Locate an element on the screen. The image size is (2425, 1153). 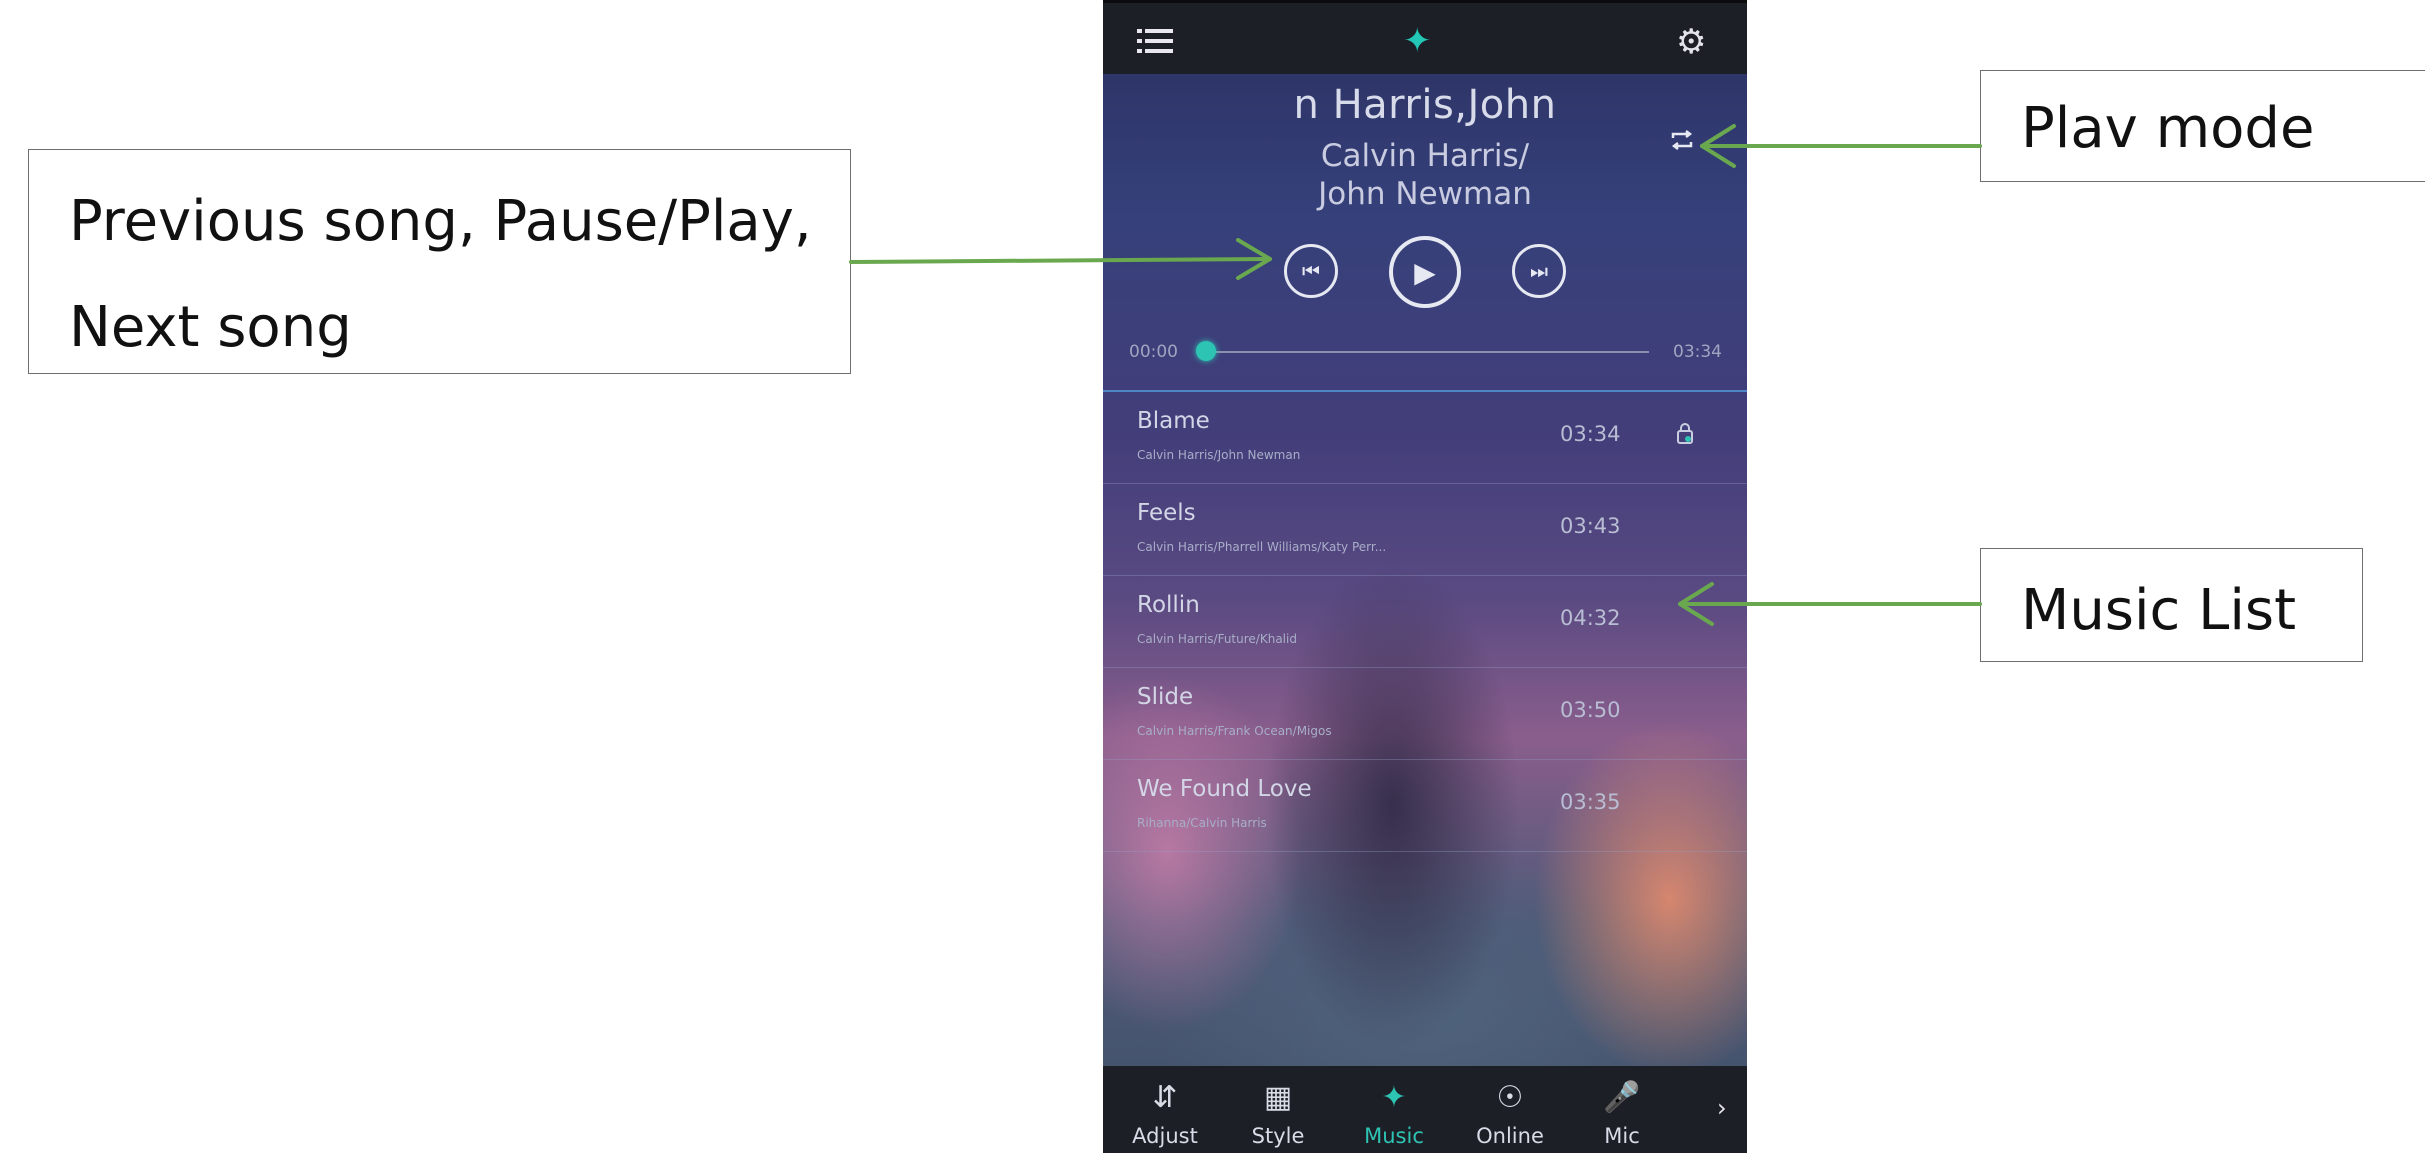
microphone-icon: 🎤 is located at coordinates (1622, 1097).